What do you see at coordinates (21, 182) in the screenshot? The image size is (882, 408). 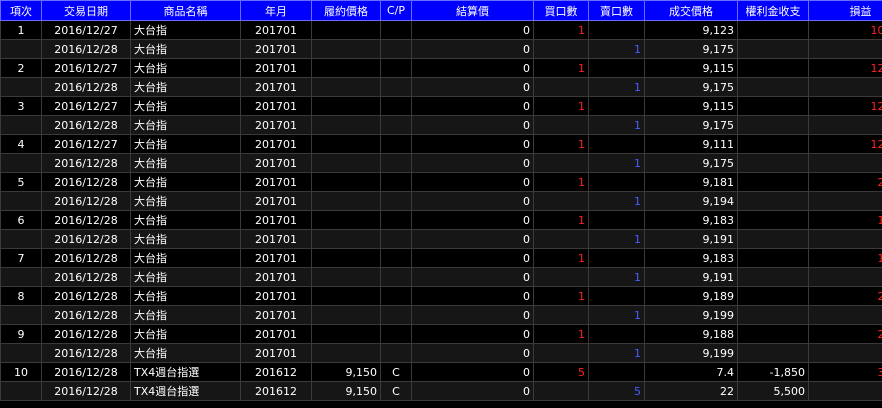 I see `cell-seq: 5` at bounding box center [21, 182].